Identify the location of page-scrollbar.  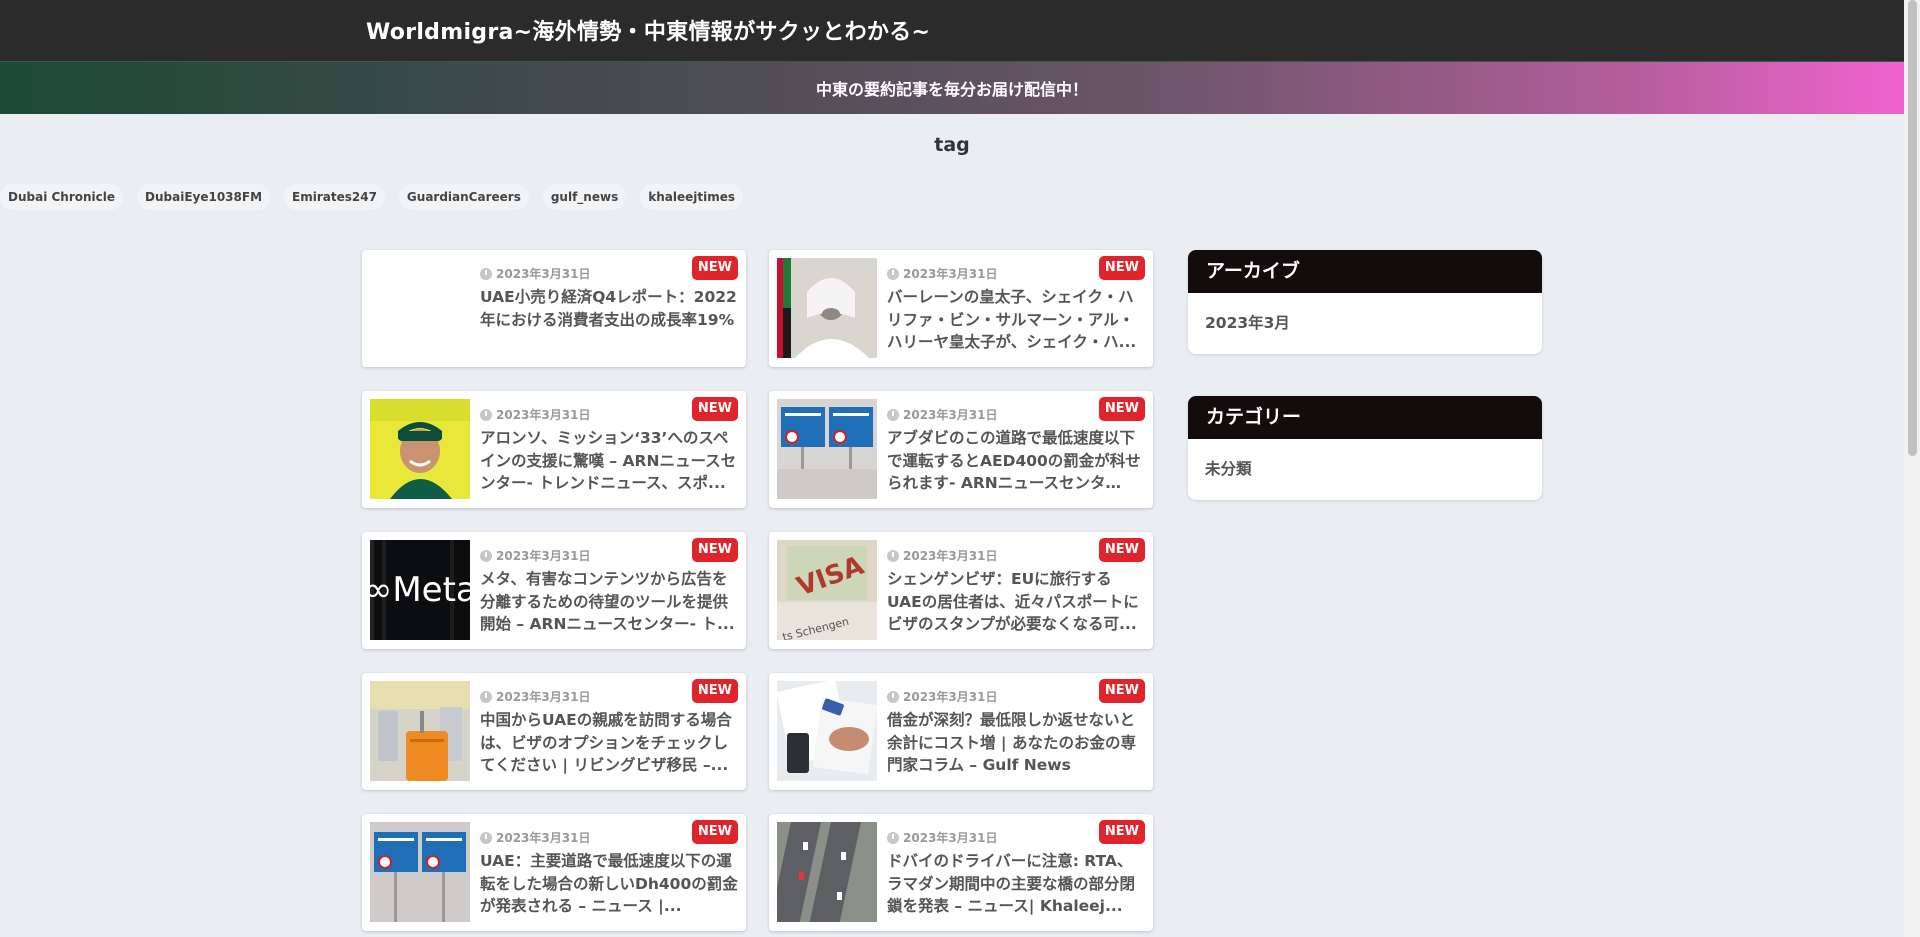
(1912, 468).